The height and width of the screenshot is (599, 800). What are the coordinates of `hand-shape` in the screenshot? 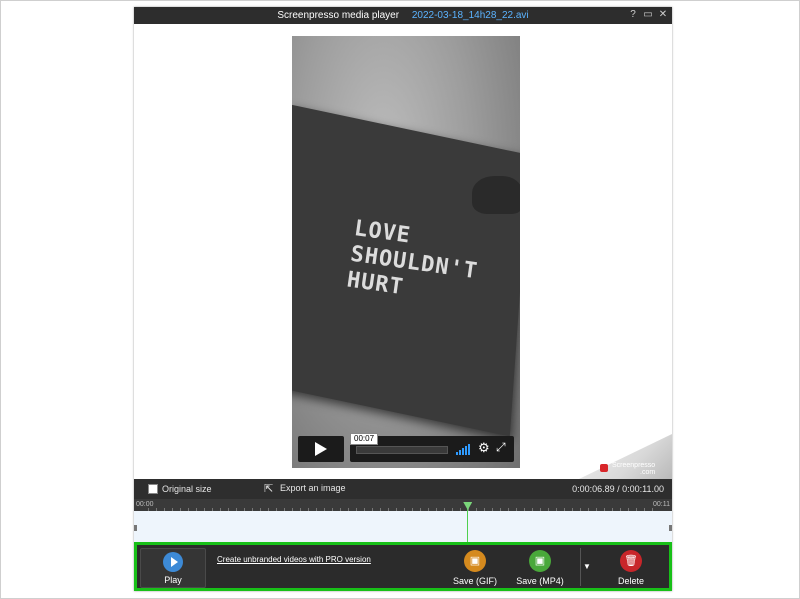 It's located at (496, 195).